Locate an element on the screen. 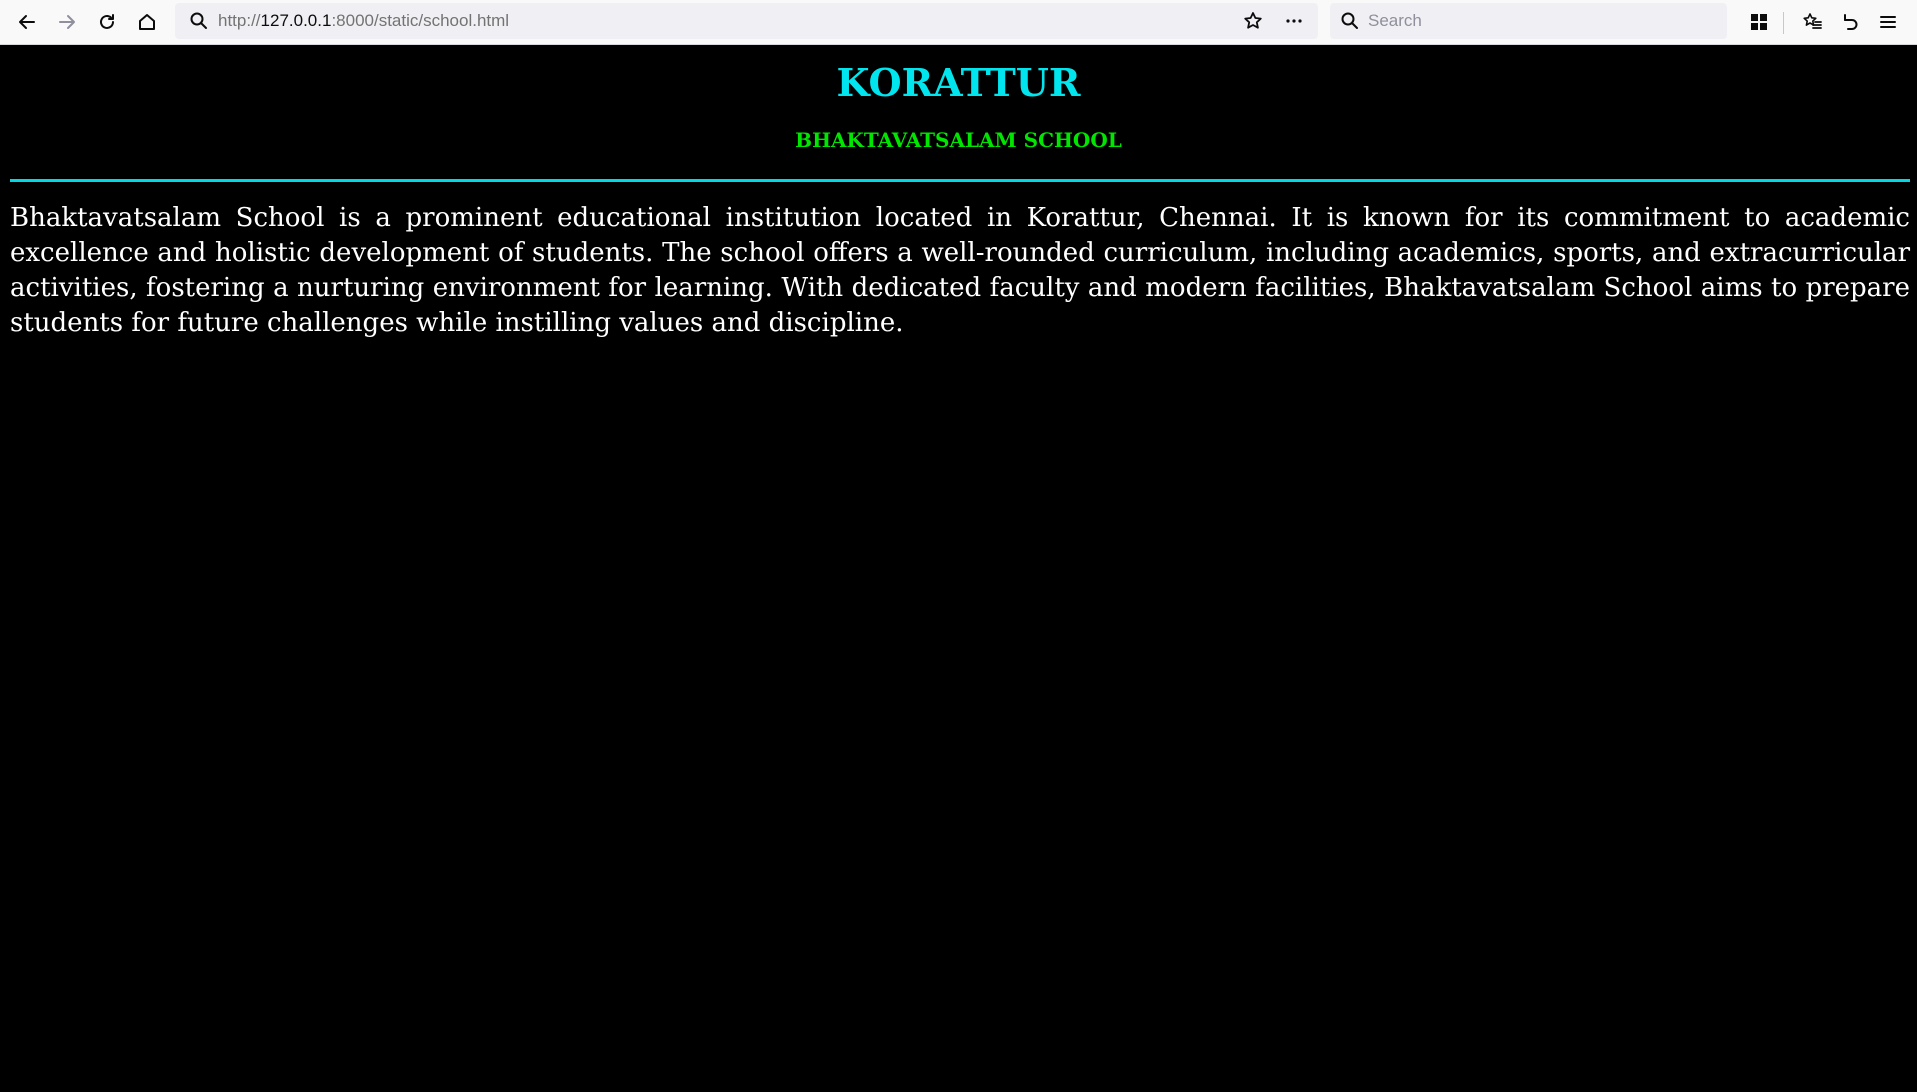 The image size is (1917, 1092). forward-icon is located at coordinates (67, 22).